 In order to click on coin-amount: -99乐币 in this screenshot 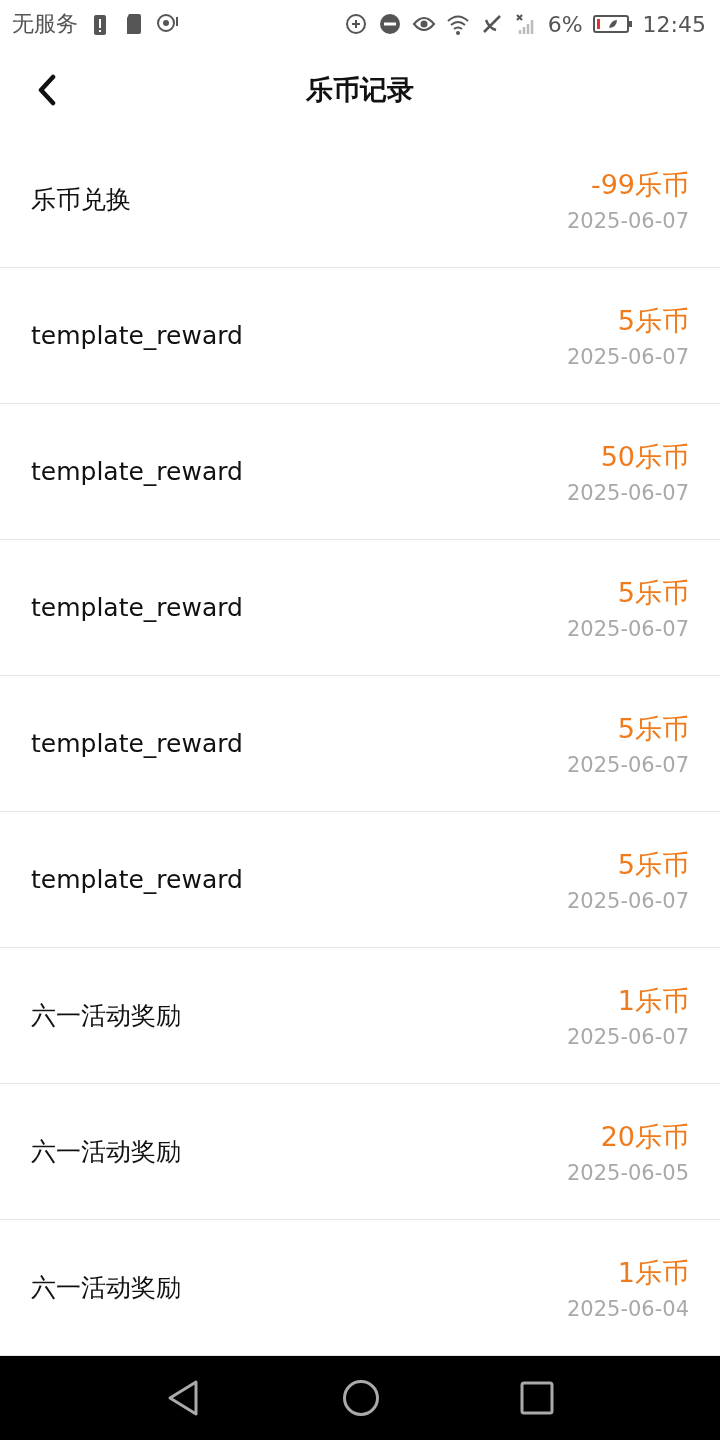, I will do `click(639, 184)`.